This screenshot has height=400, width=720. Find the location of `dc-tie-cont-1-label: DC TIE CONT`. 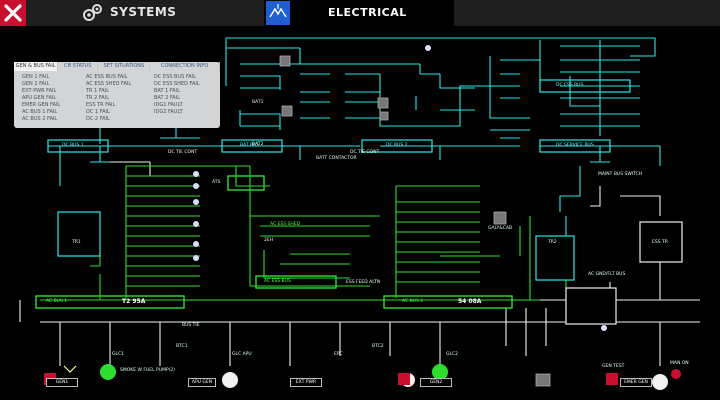

dc-tie-cont-1-label: DC TIE CONT is located at coordinates (183, 152).